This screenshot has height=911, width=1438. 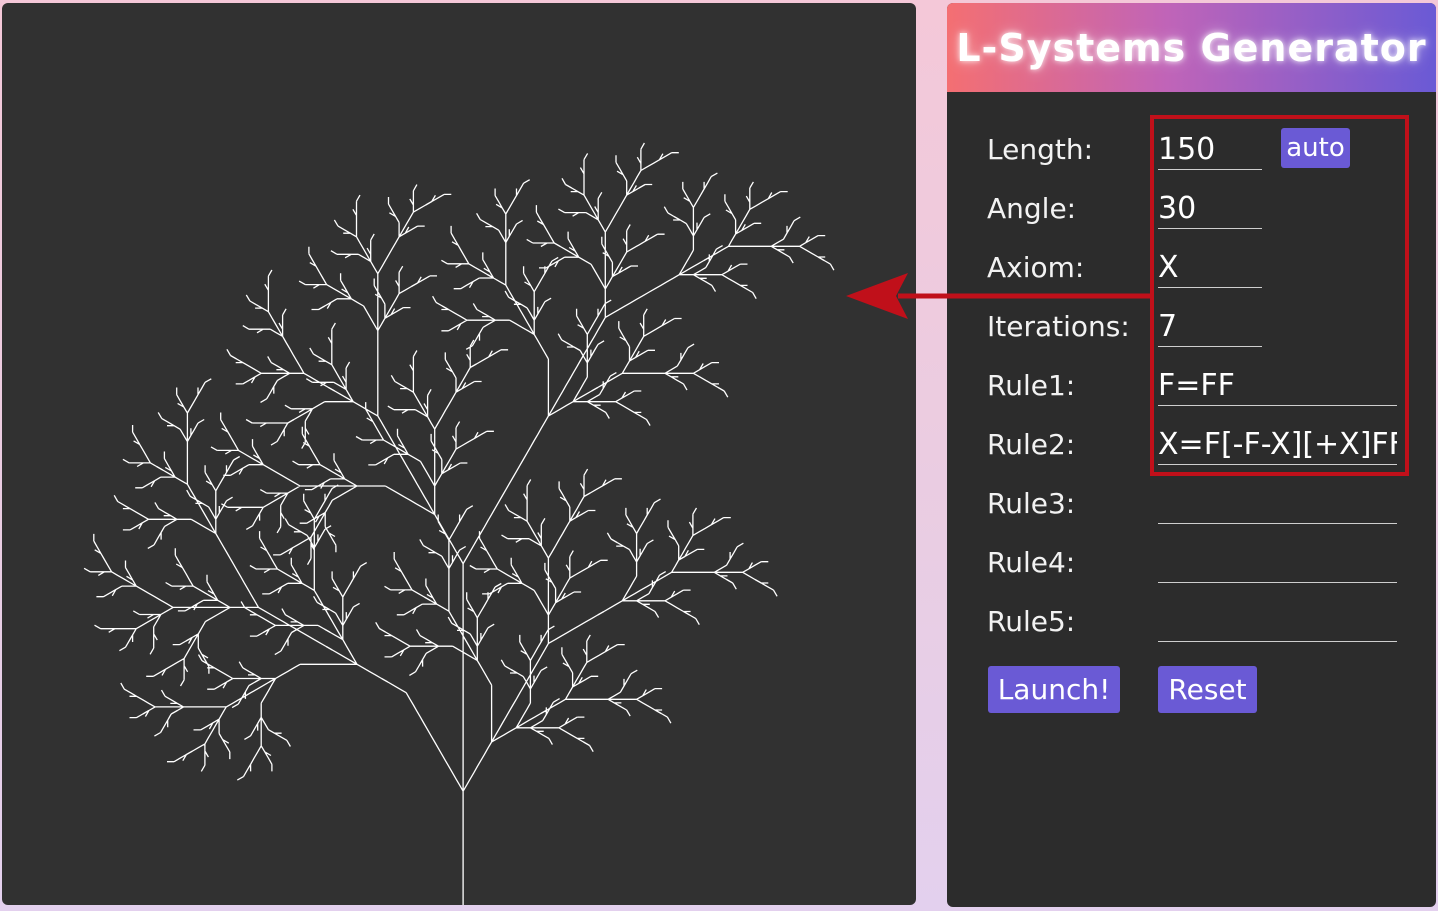 What do you see at coordinates (1032, 208) in the screenshot?
I see `angle-label: Angle:` at bounding box center [1032, 208].